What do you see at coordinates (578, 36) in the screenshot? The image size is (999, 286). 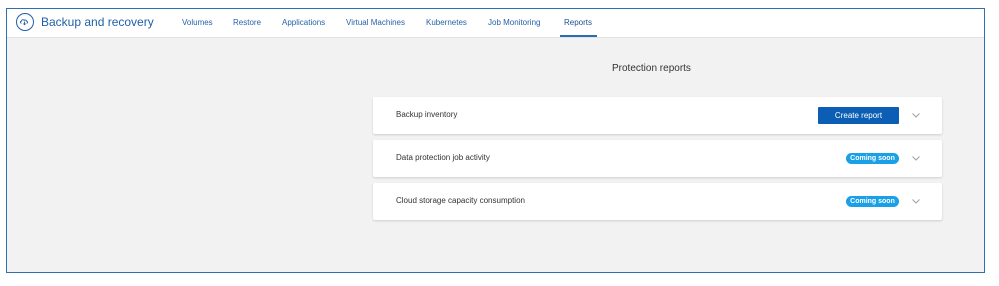 I see `active-tab-indicator` at bounding box center [578, 36].